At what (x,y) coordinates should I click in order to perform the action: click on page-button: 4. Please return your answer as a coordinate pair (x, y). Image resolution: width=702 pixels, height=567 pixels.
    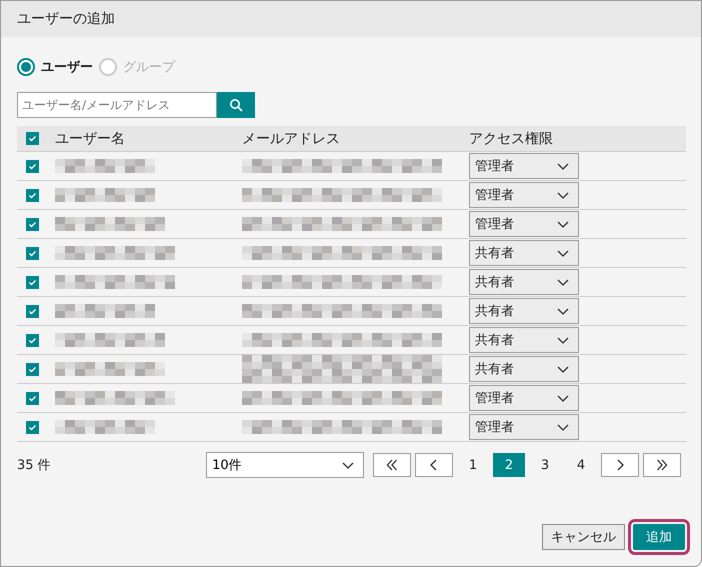
    Looking at the image, I should click on (581, 465).